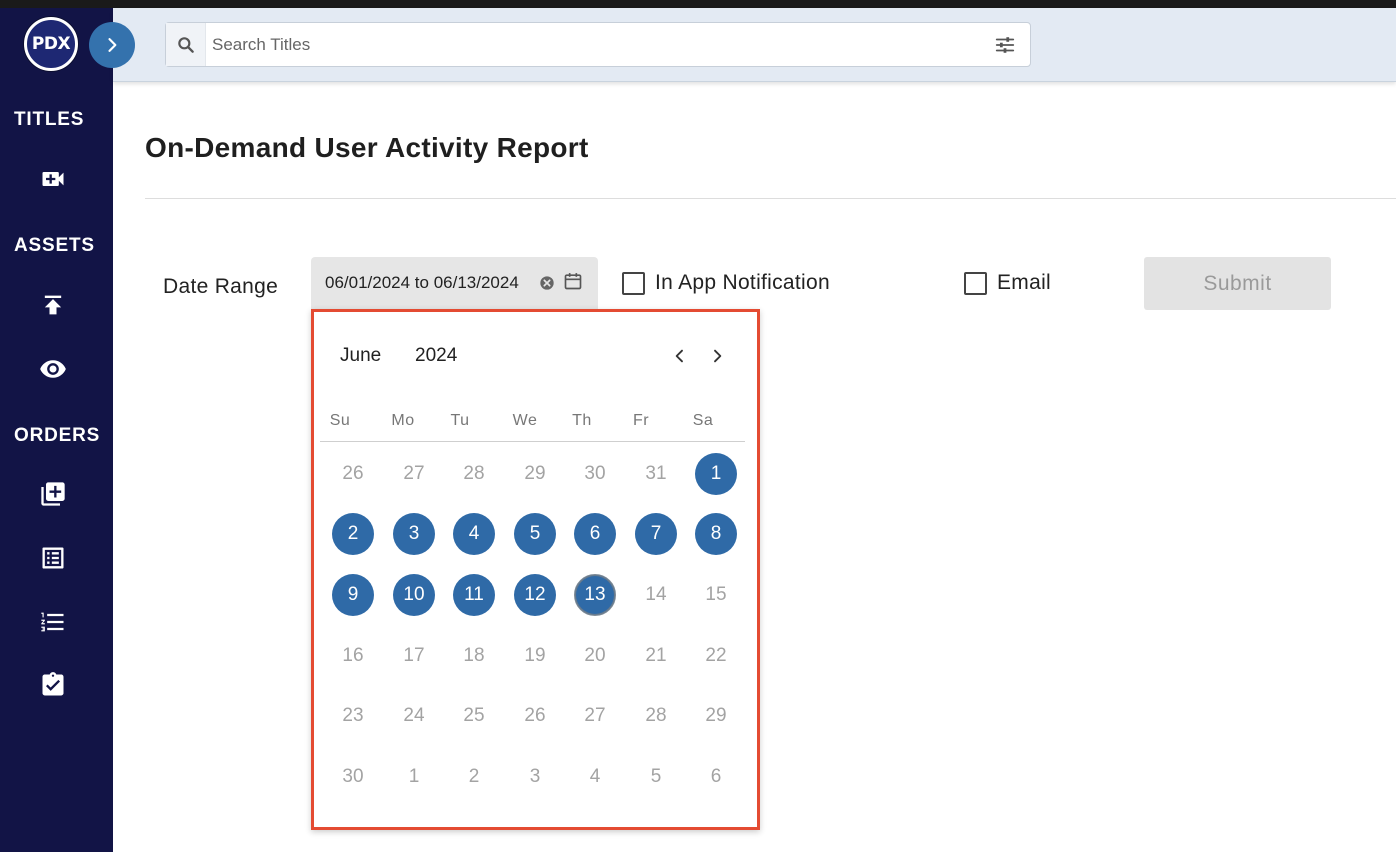  Describe the element at coordinates (414, 716) in the screenshot. I see `calendar-day: 24` at that location.